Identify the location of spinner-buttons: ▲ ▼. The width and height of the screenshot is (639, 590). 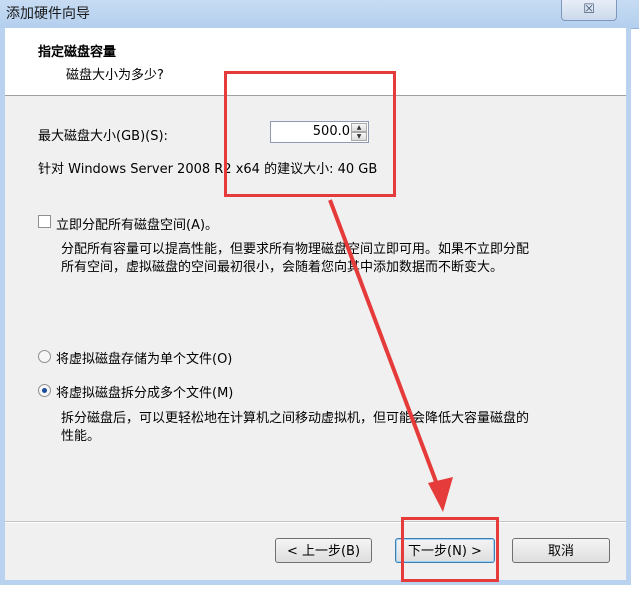
(359, 132).